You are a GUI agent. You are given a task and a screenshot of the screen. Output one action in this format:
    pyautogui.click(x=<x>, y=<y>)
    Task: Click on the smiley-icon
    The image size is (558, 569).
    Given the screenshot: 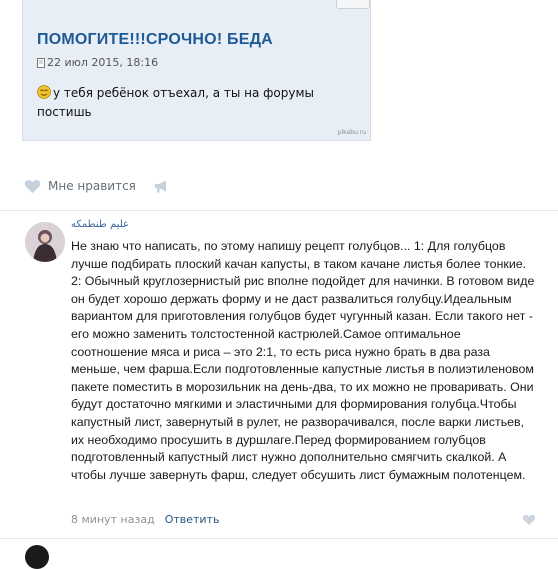 What is the action you would take?
    pyautogui.click(x=44, y=92)
    